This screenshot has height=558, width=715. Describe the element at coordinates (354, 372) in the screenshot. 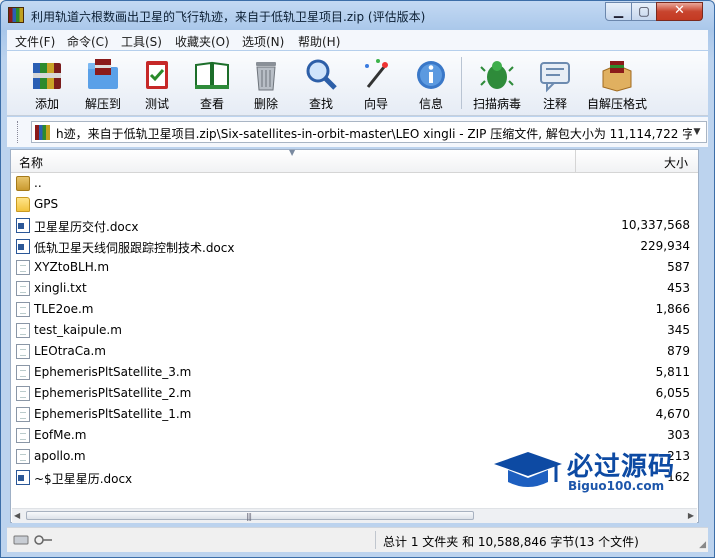

I see `table-row: EphemerisPltSatellite_3.m 5,811` at that location.